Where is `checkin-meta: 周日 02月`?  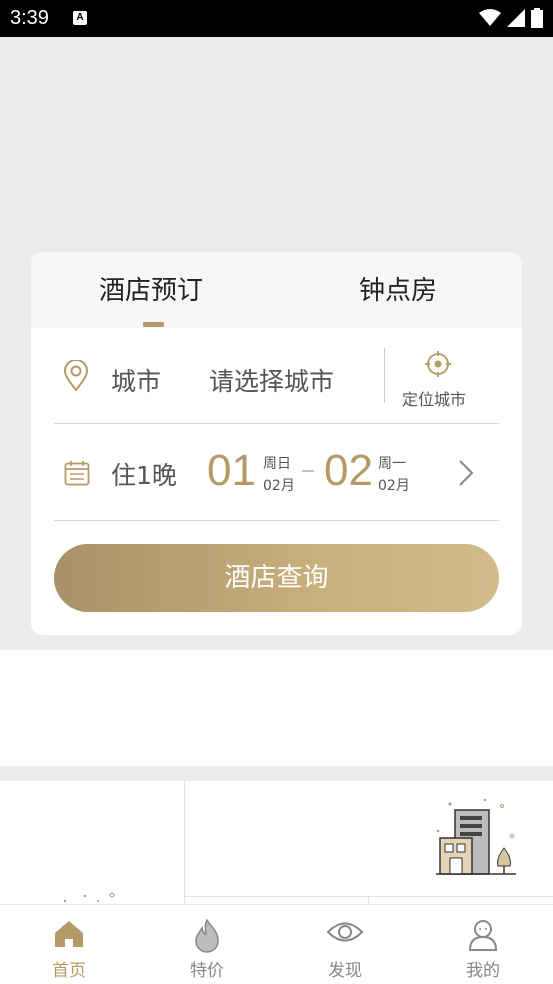
checkin-meta: 周日 02月 is located at coordinates (279, 475).